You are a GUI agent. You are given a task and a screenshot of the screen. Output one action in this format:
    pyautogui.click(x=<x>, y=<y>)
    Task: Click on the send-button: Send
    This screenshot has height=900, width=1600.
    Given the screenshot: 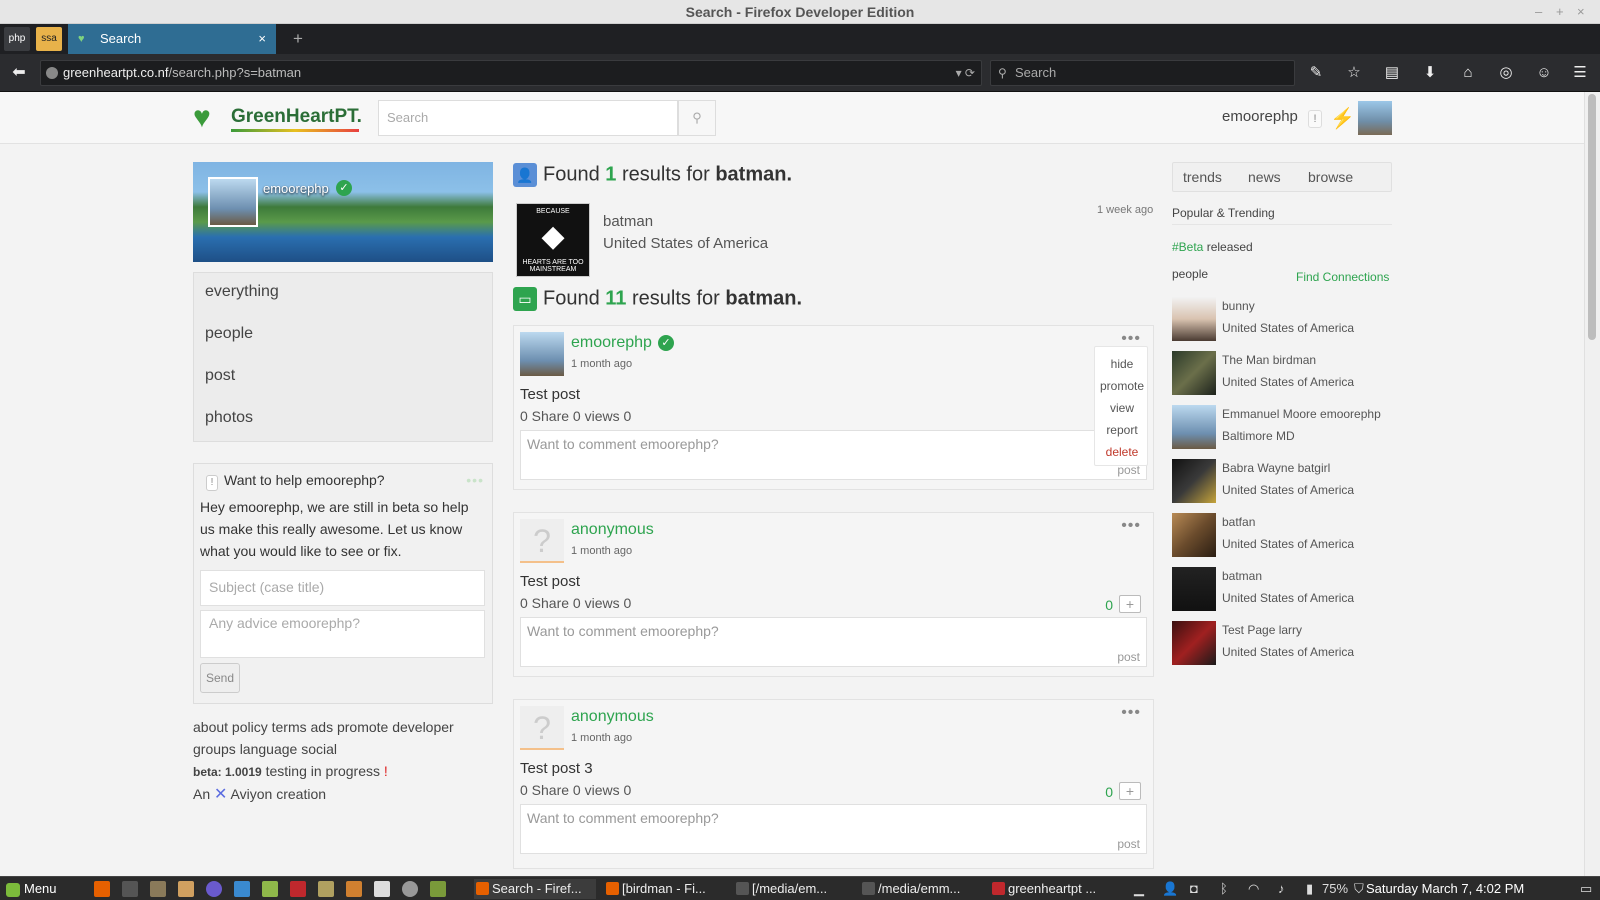 What is the action you would take?
    pyautogui.click(x=220, y=678)
    